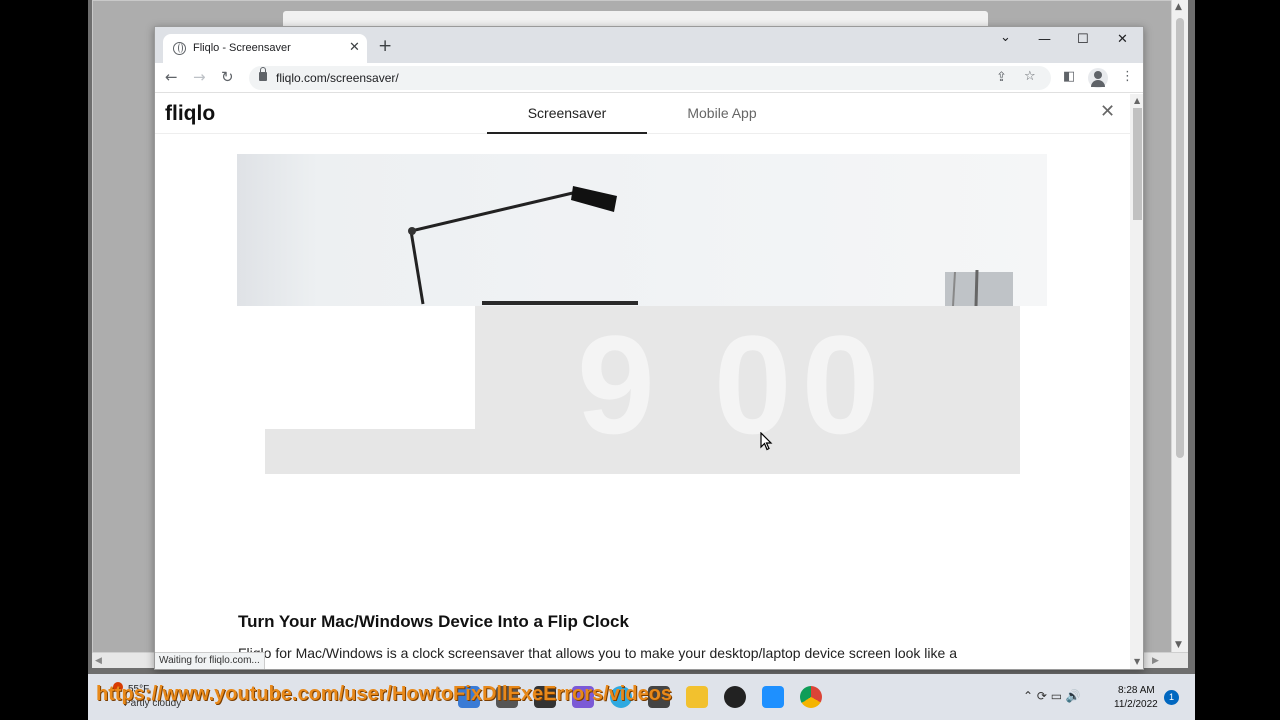 The height and width of the screenshot is (720, 1280). Describe the element at coordinates (722, 114) in the screenshot. I see `tab-mobile-app: Mobile App` at that location.